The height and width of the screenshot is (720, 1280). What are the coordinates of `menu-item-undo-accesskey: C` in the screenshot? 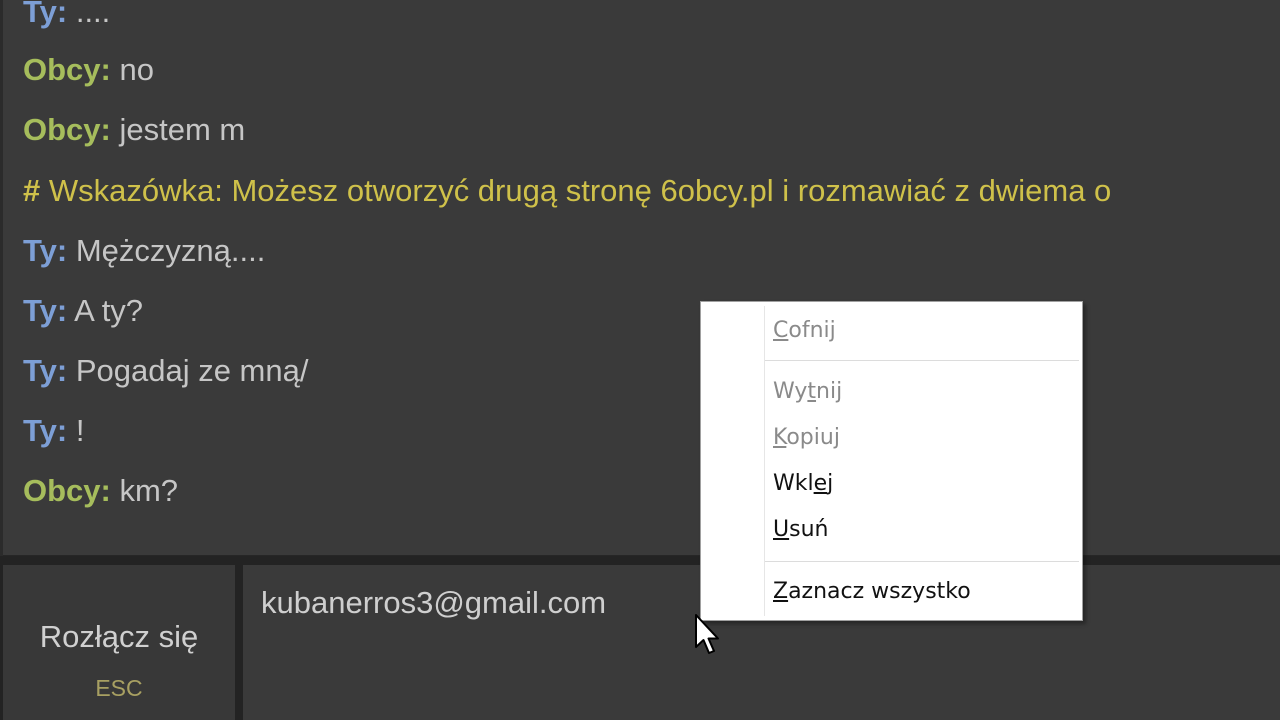 It's located at (781, 330).